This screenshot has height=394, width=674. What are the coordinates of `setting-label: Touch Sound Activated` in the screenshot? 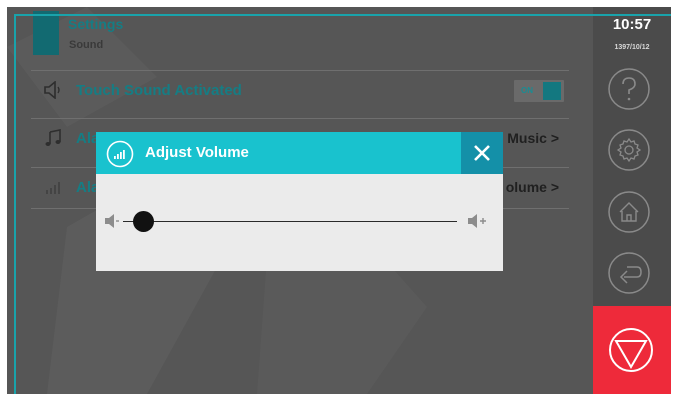 It's located at (159, 90).